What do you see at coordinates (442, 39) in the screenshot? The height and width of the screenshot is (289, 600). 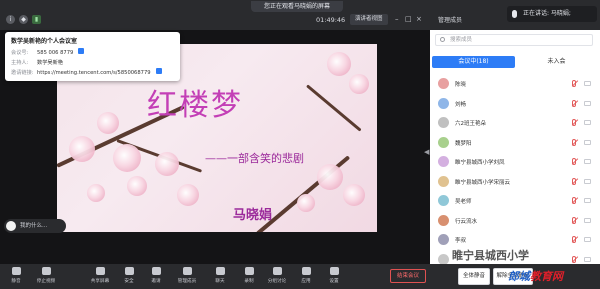 I see `search-icon` at bounding box center [442, 39].